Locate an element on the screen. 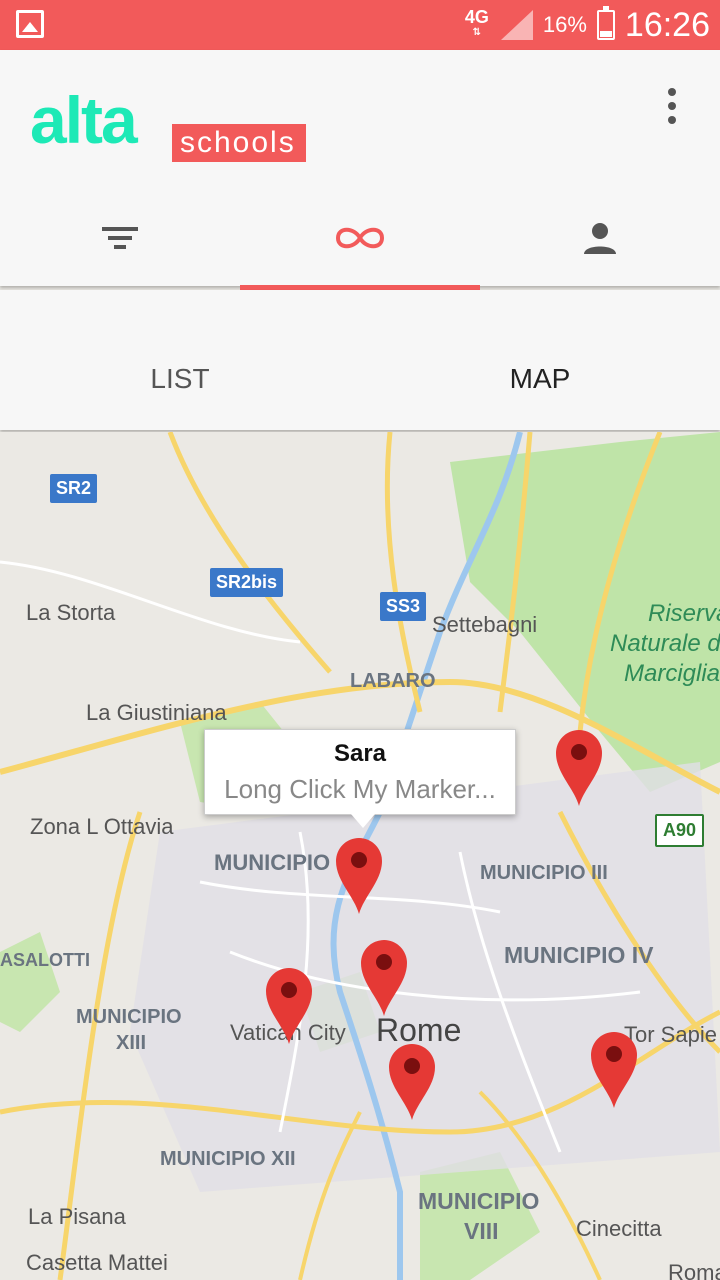  main-nav-tabs is located at coordinates (360, 240).